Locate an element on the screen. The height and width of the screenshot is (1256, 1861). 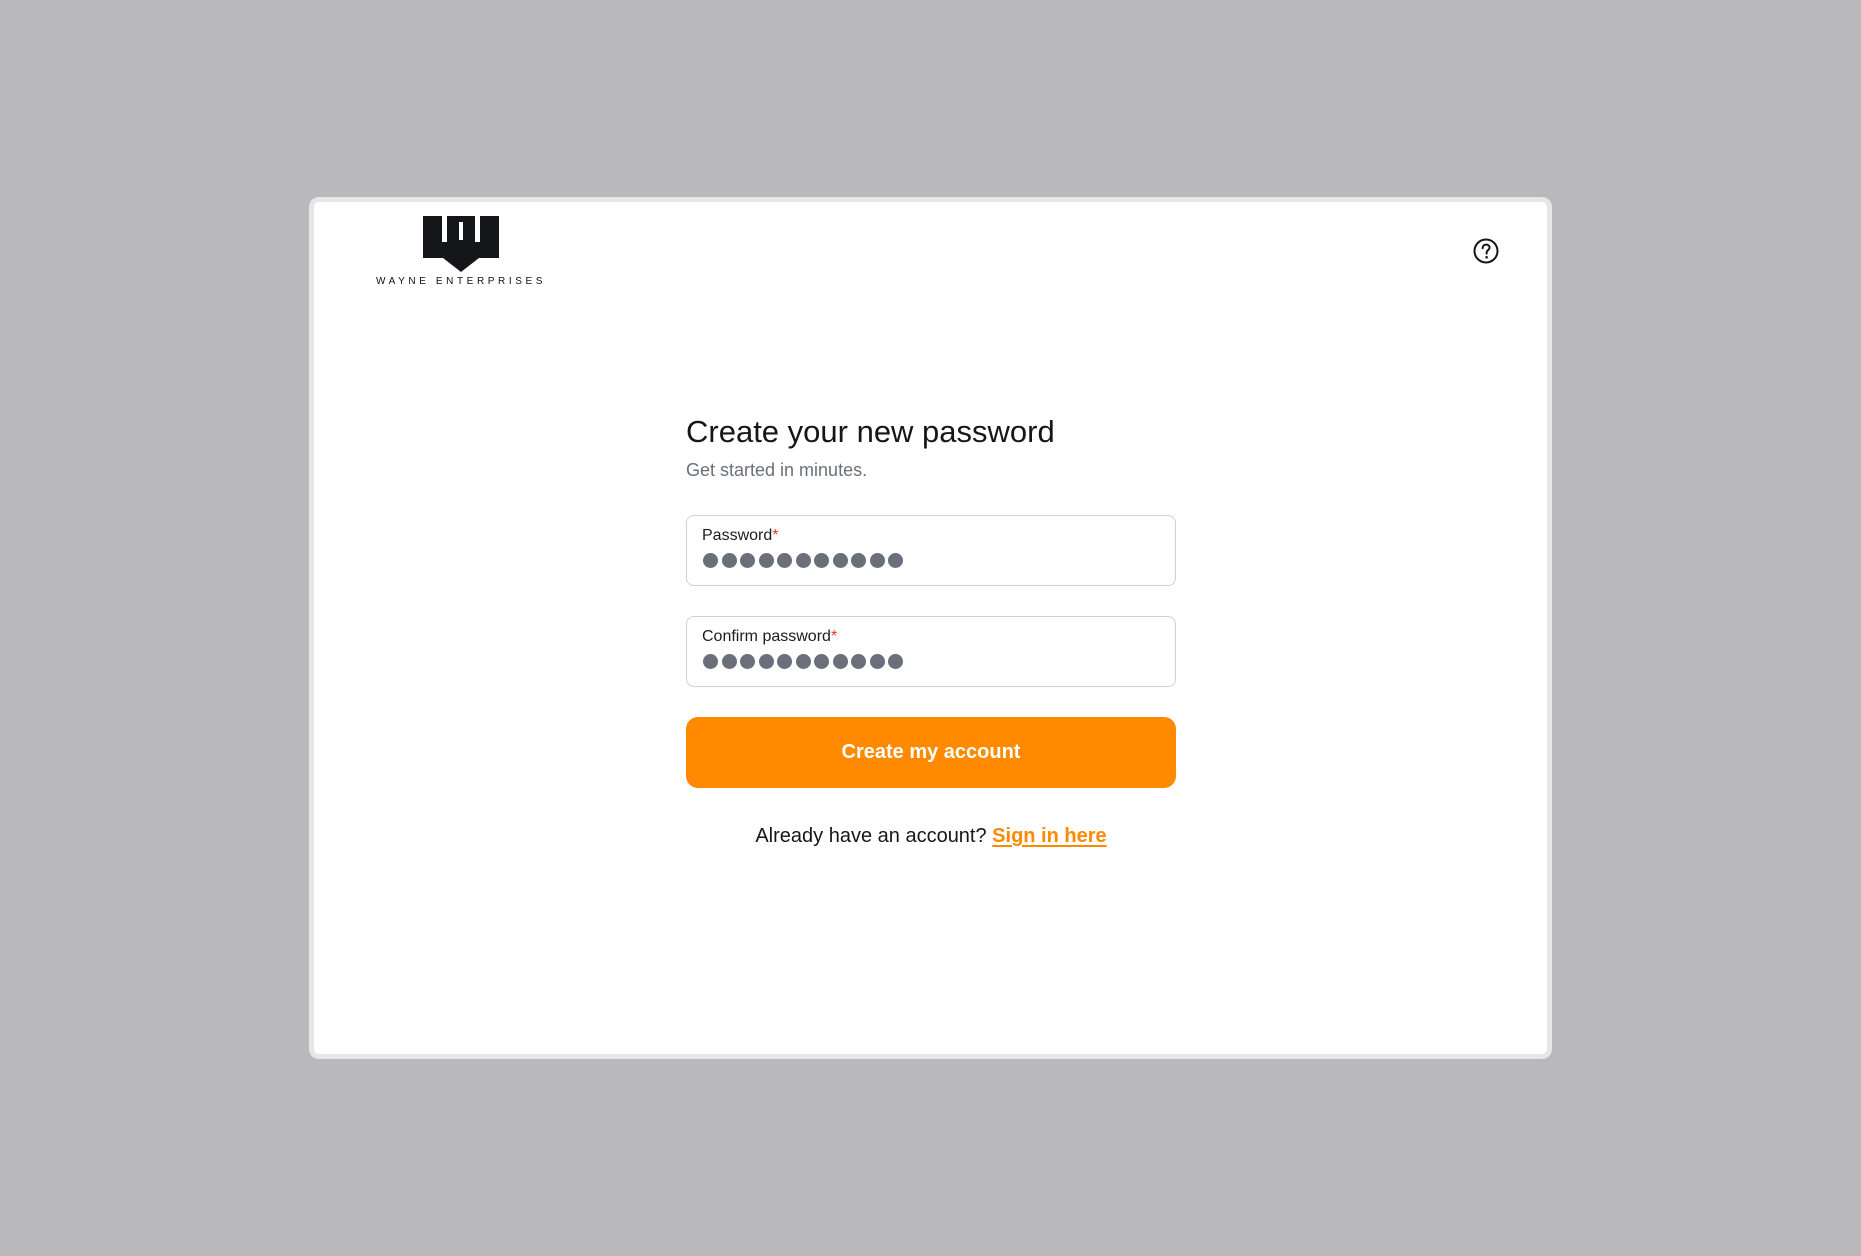
page-subtitle: Get started in minutes. is located at coordinates (777, 470).